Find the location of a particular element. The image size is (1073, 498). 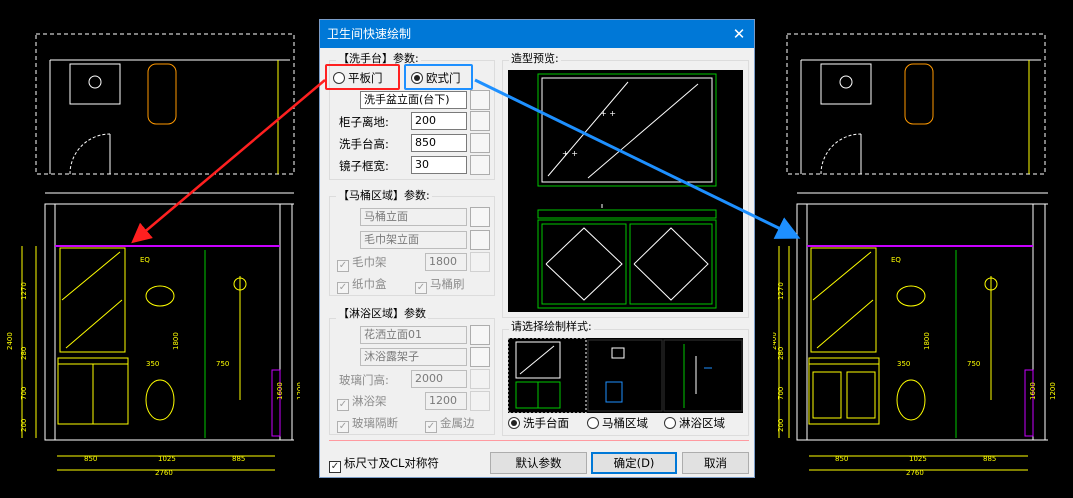

glass-partition-label: 玻璃隔断 is located at coordinates (375, 423).